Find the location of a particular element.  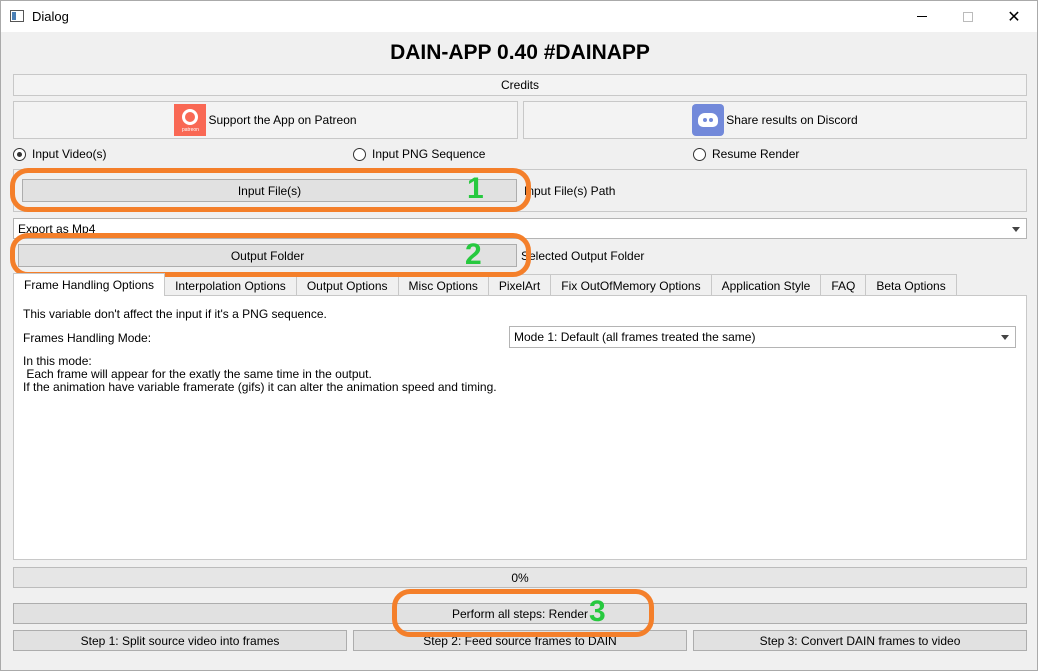

input-path-label: Input File(s) Path is located at coordinates (570, 191).